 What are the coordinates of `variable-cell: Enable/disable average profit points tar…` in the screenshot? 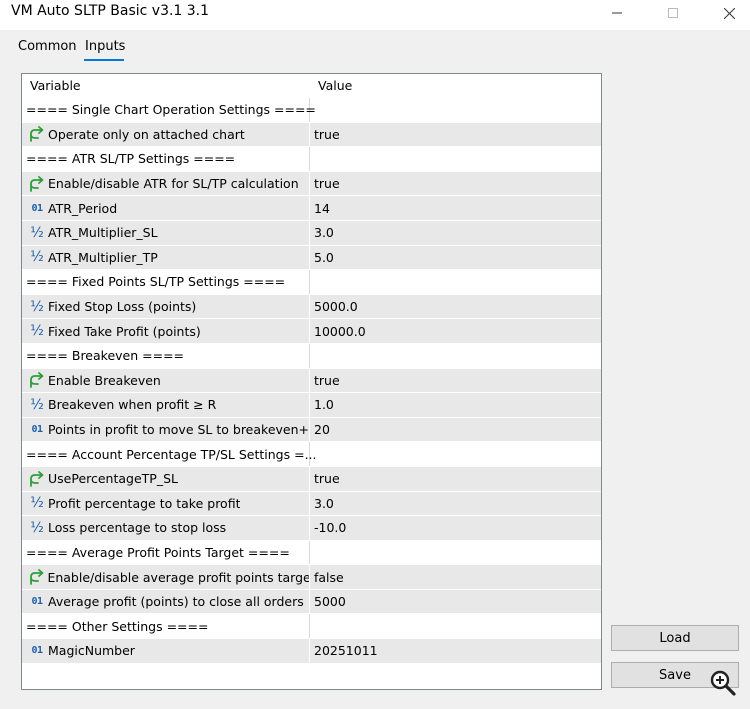 It's located at (166, 577).